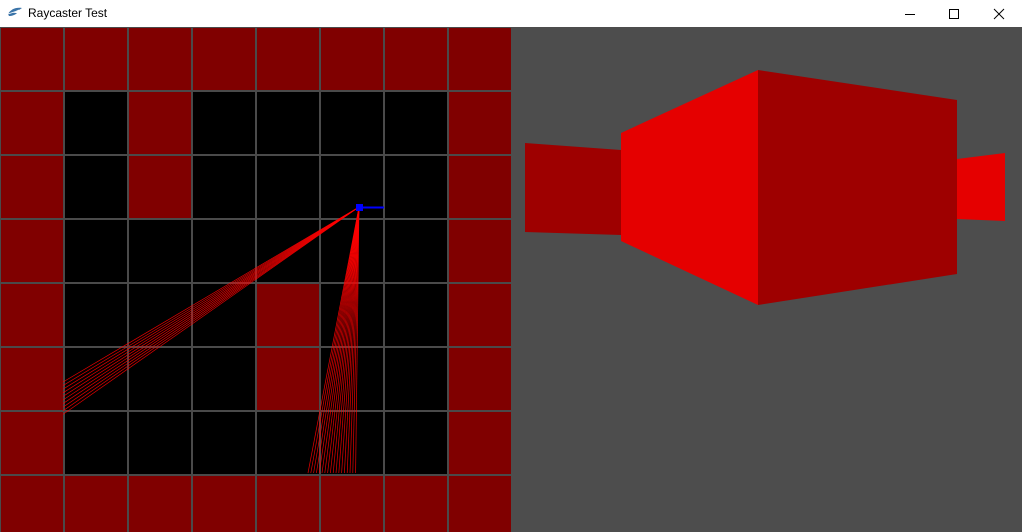  What do you see at coordinates (68, 13) in the screenshot?
I see `window-title: Raycaster Test` at bounding box center [68, 13].